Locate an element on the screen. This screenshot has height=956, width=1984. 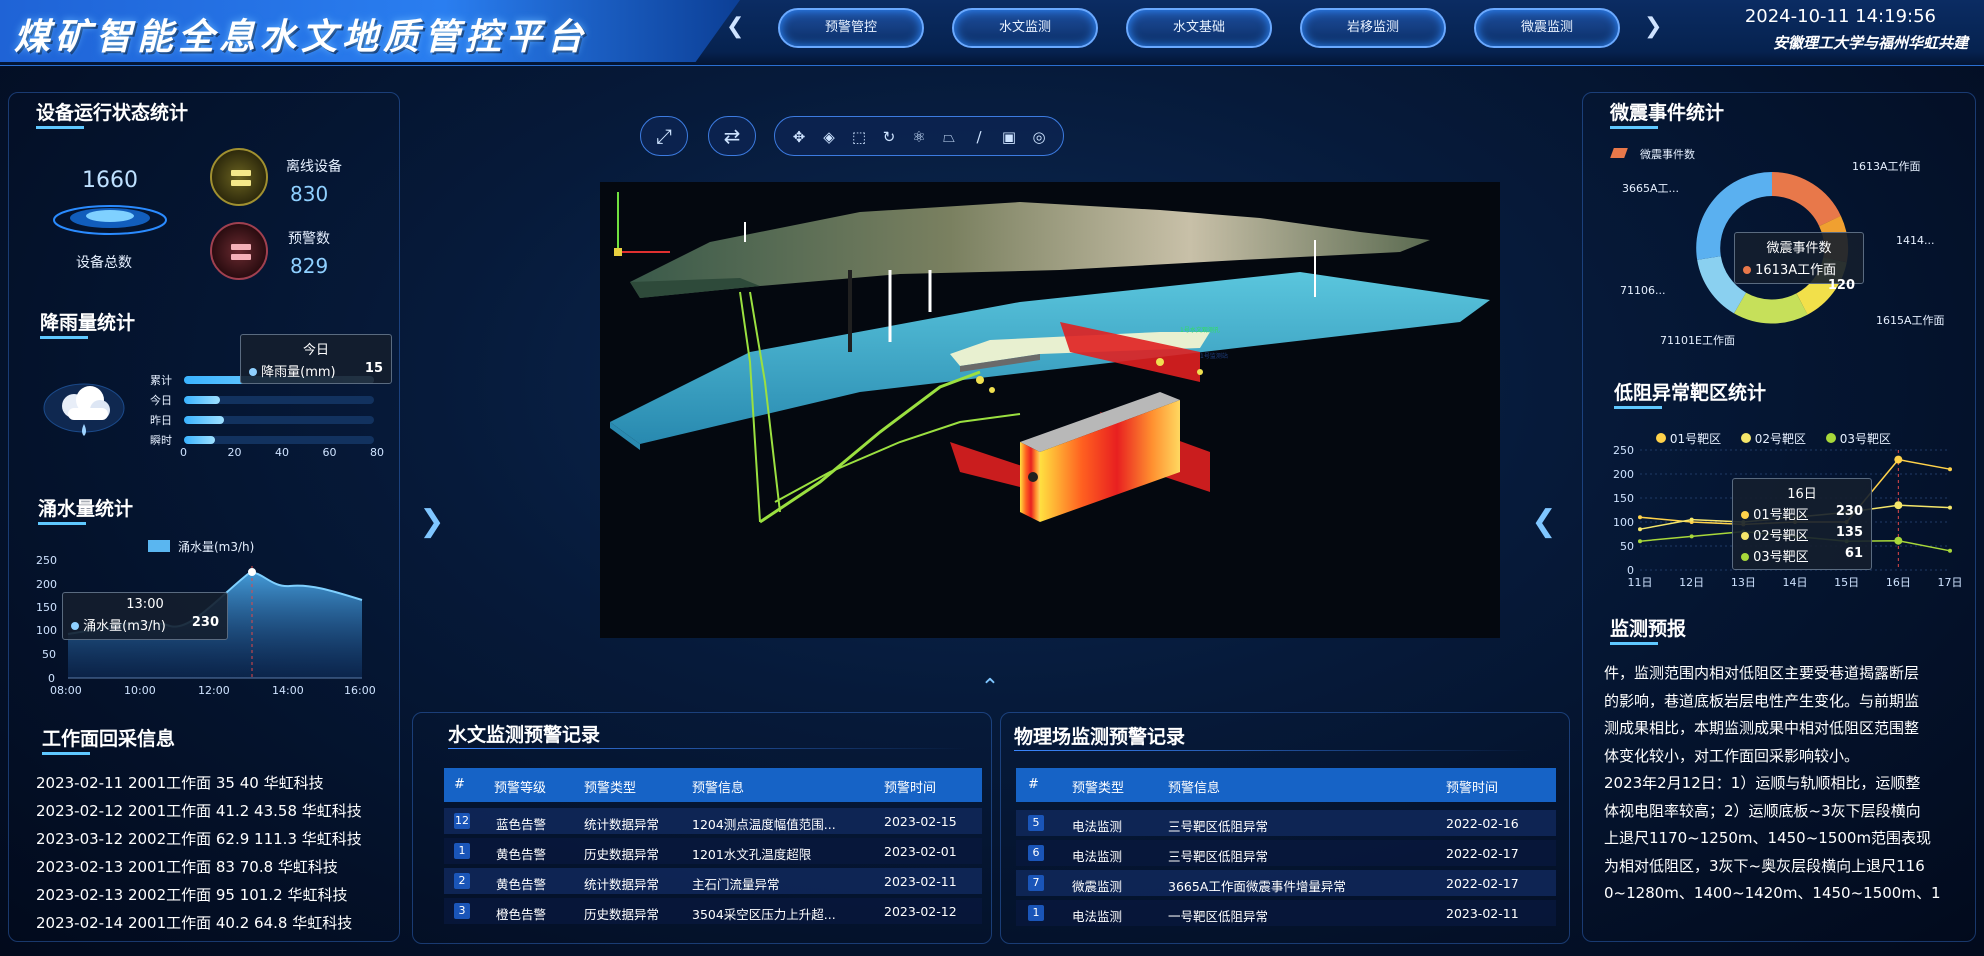
inflow-y-tick: 150 is located at coordinates (46, 607).